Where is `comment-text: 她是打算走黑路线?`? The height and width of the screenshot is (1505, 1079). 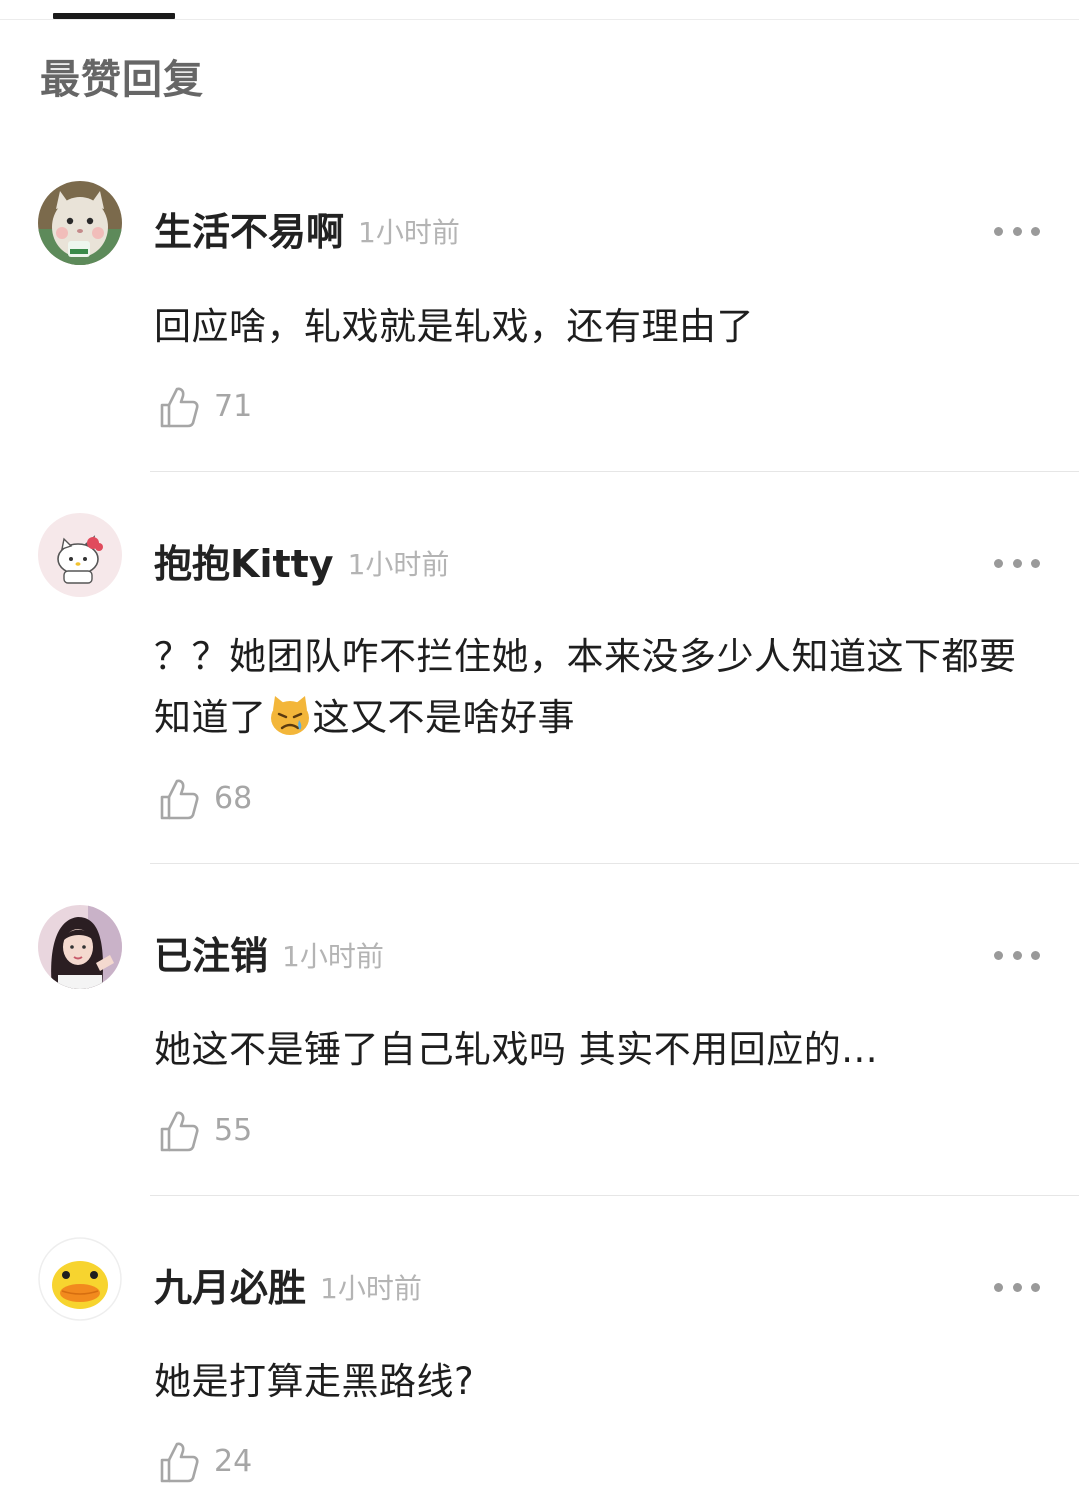 comment-text: 她是打算走黑路线? is located at coordinates (314, 1381).